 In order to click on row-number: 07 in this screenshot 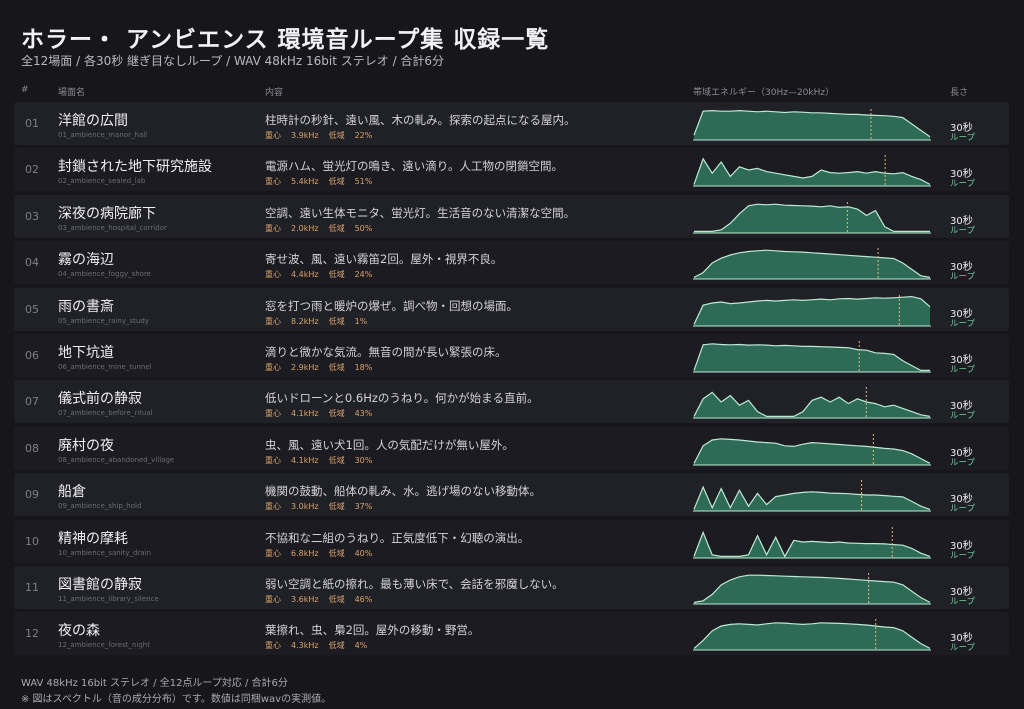, I will do `click(32, 402)`.